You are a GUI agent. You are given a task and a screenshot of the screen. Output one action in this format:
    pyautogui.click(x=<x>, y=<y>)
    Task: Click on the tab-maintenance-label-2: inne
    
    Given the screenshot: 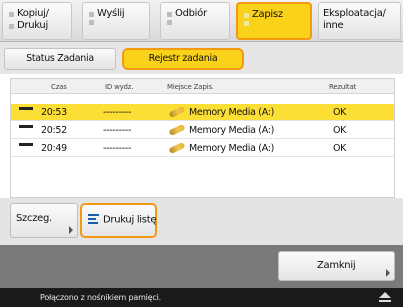 What is the action you would take?
    pyautogui.click(x=333, y=25)
    